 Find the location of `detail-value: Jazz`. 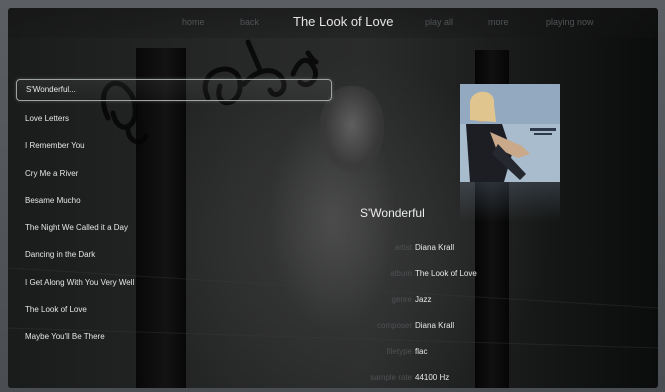

detail-value: Jazz is located at coordinates (423, 299).